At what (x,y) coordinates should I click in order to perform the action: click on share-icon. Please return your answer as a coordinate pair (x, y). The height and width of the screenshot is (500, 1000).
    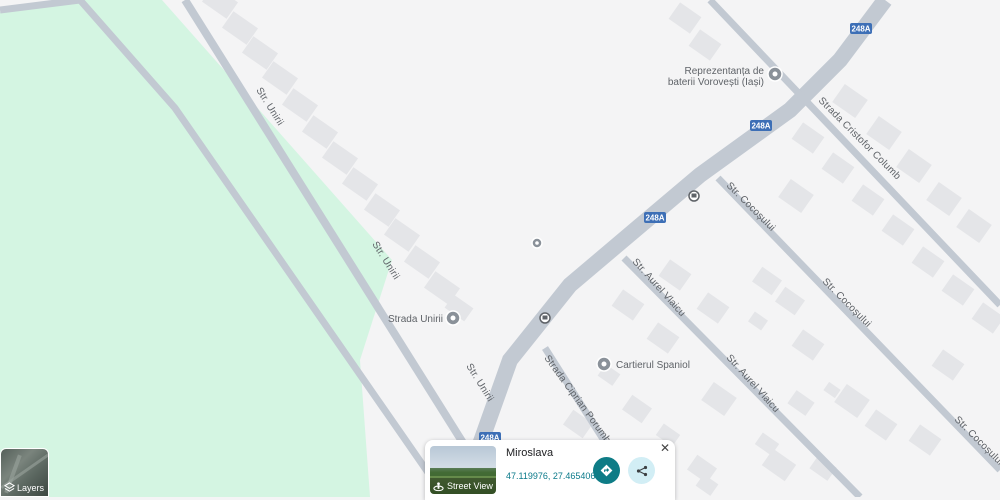
    Looking at the image, I should click on (641, 470).